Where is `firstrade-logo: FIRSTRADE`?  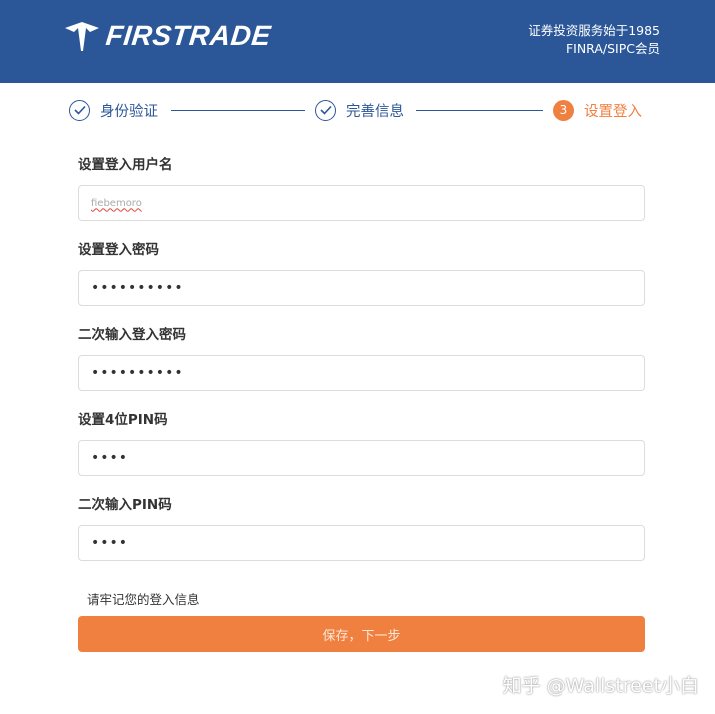
firstrade-logo: FIRSTRADE is located at coordinates (168, 36).